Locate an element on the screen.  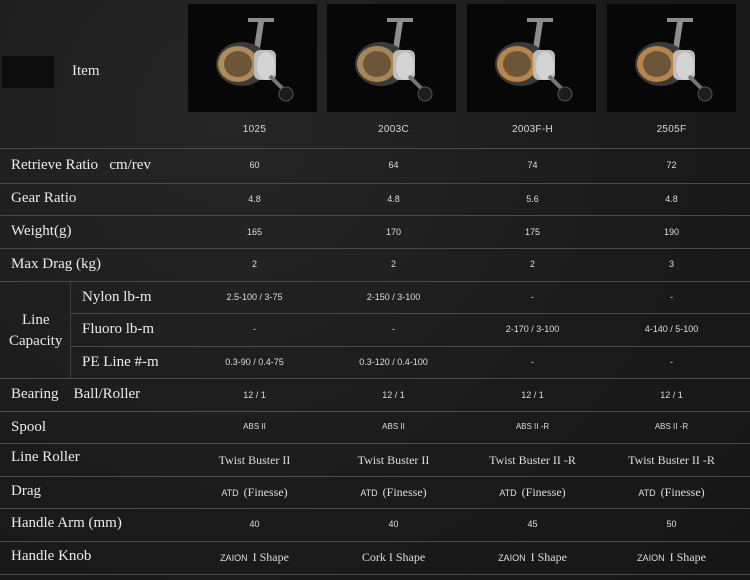
item-swatch is located at coordinates (28, 72).